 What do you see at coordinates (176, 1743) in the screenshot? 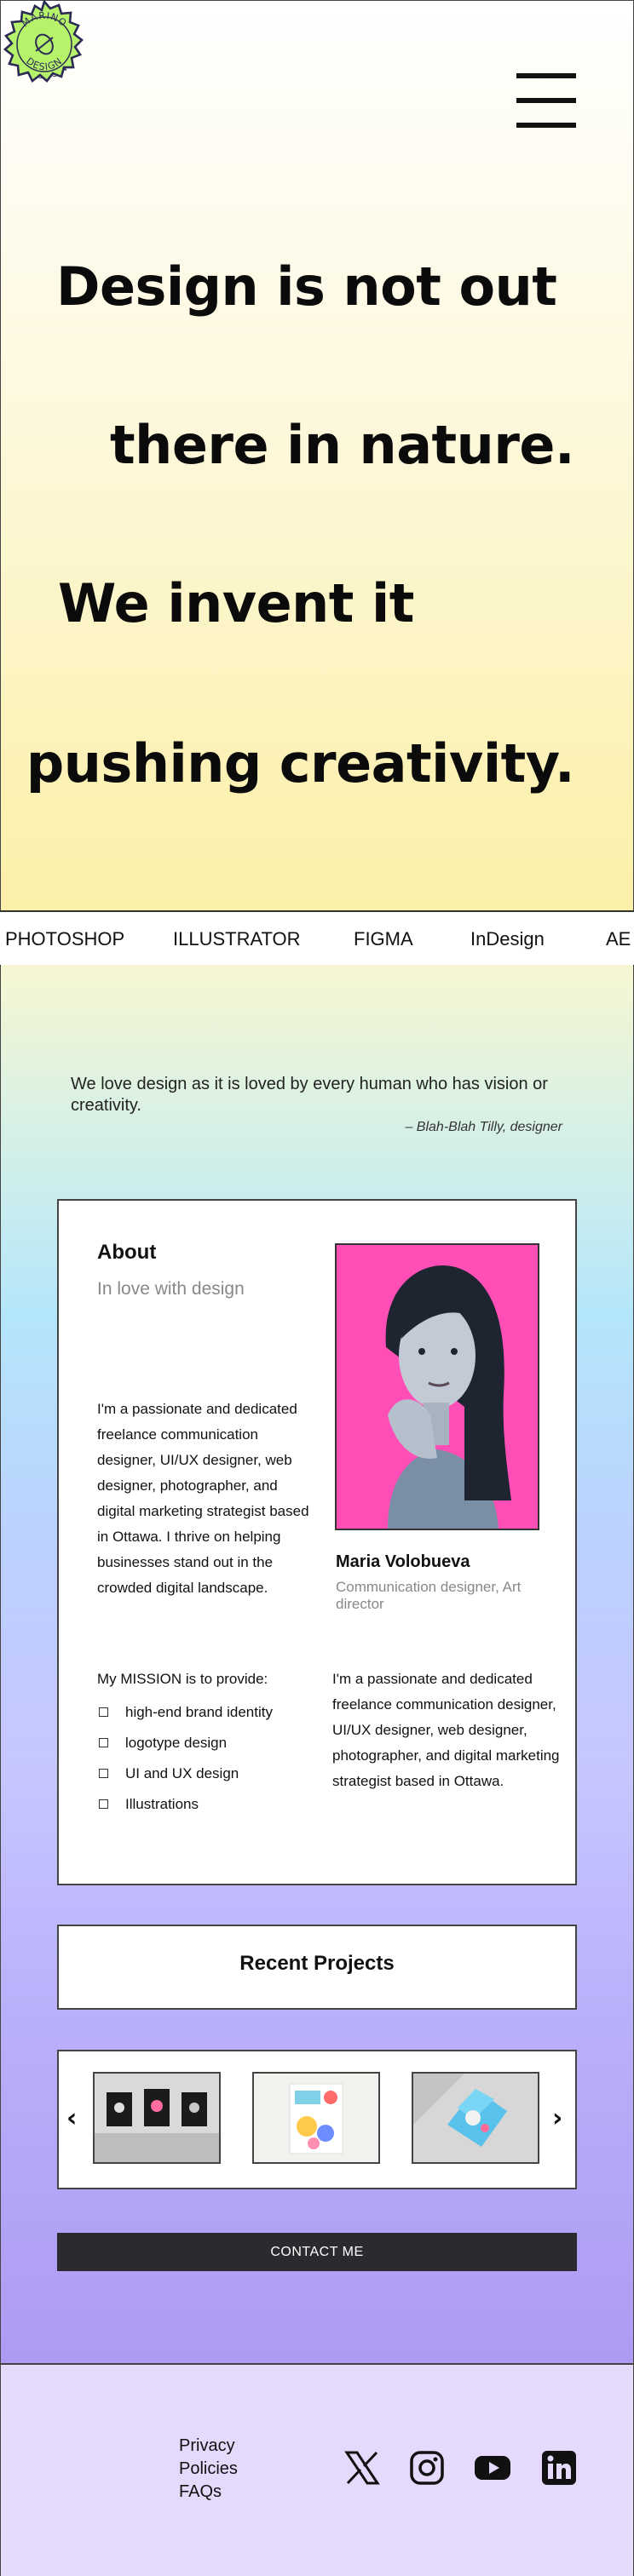
I see `mission-item-label: logotype design` at bounding box center [176, 1743].